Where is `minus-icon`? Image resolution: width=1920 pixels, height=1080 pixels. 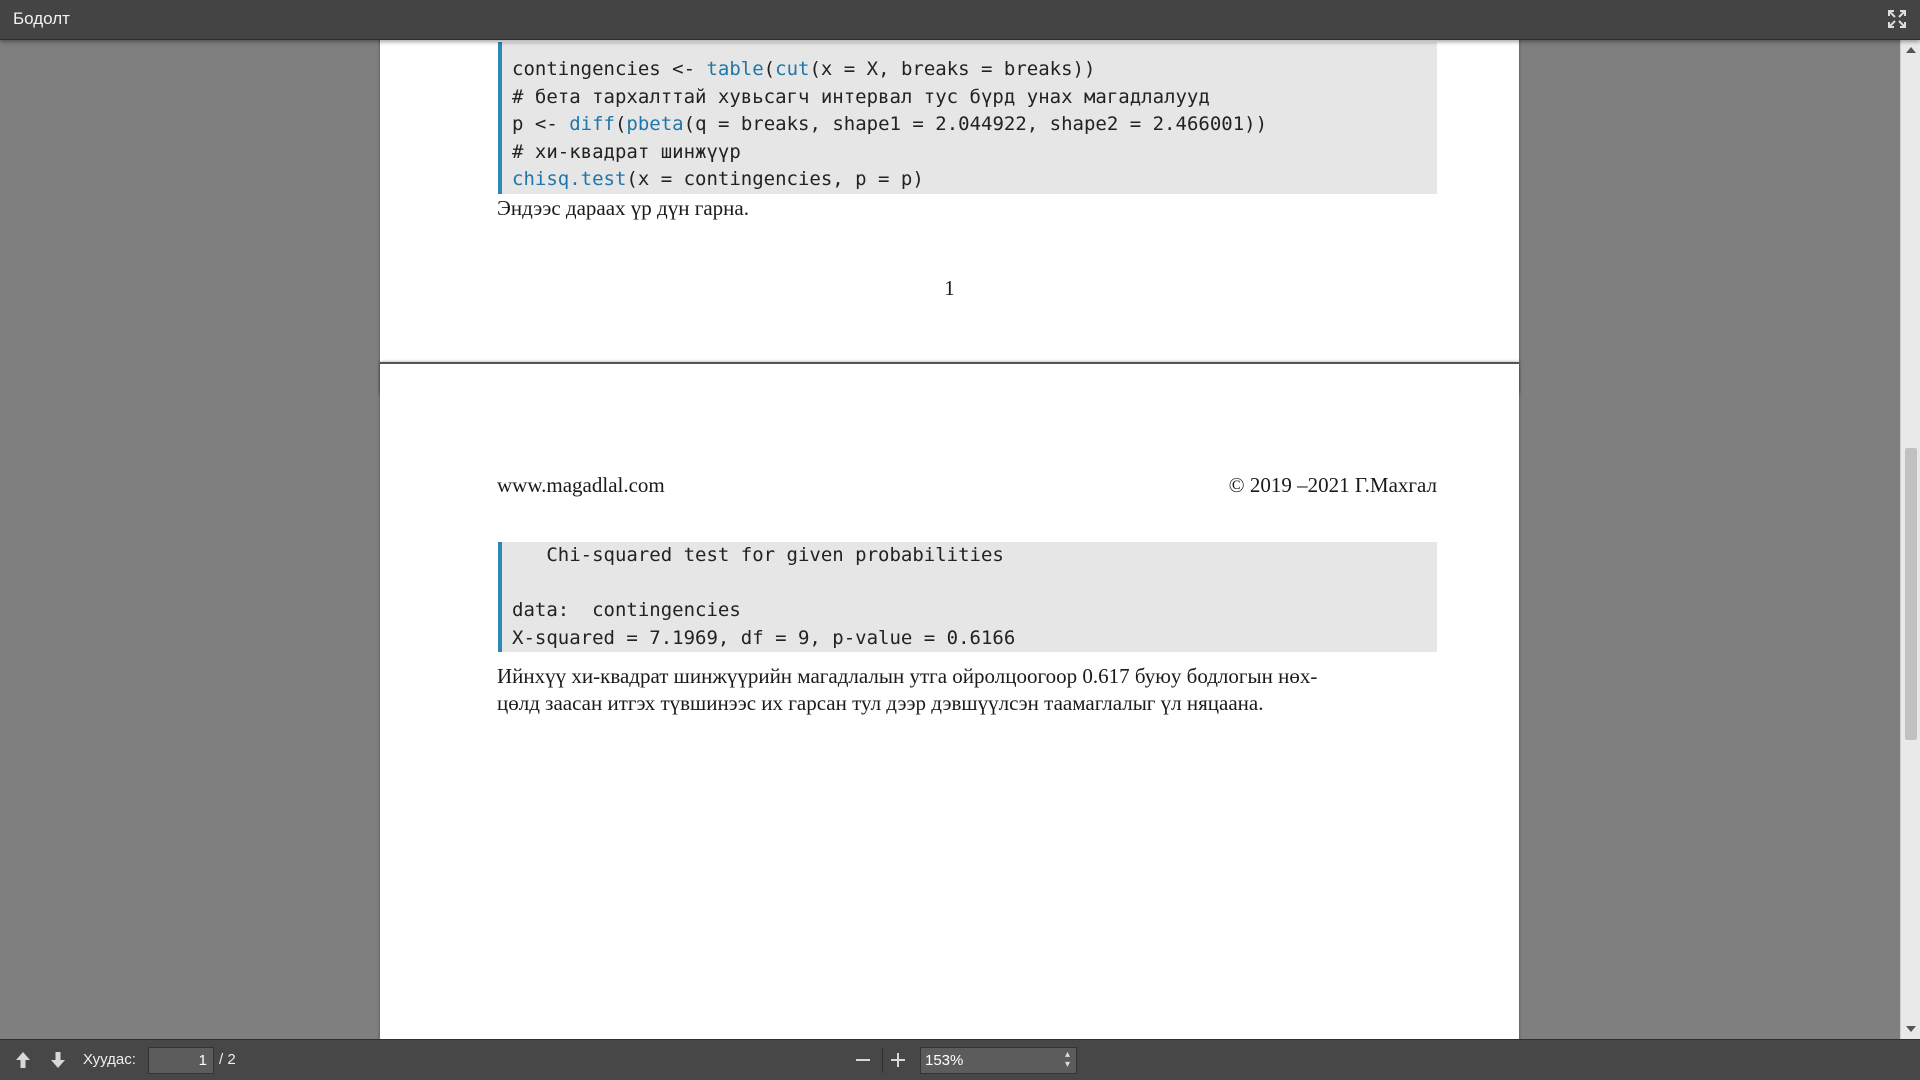 minus-icon is located at coordinates (863, 1060).